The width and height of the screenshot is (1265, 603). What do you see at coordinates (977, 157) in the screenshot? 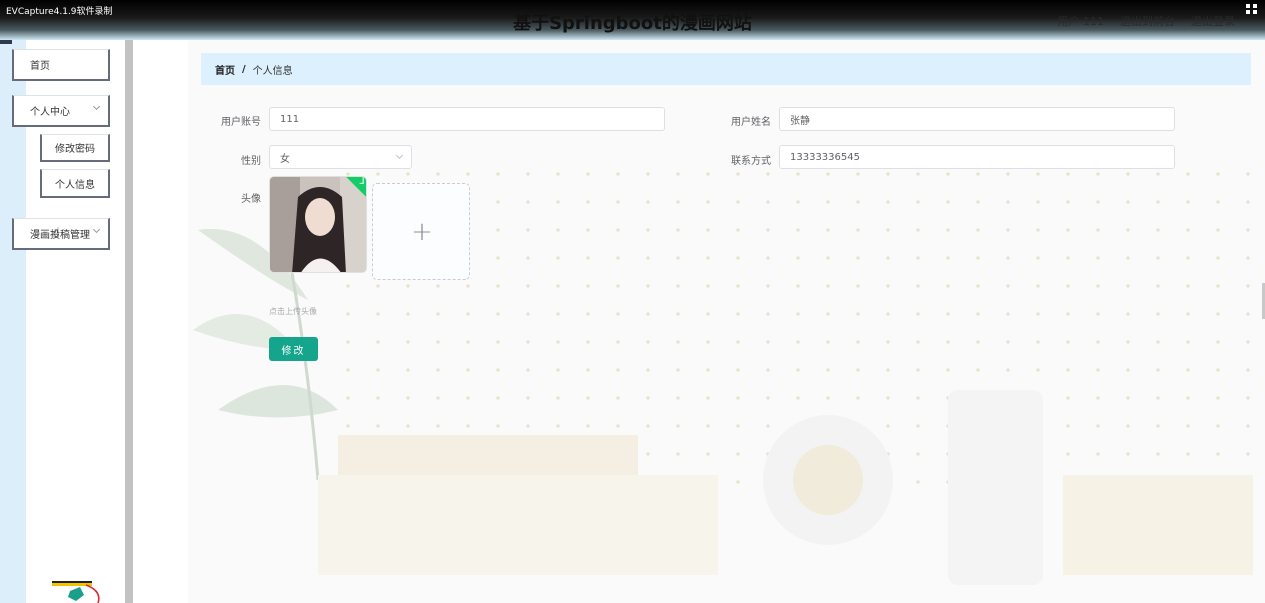
I see `phone-field: 13333336545` at bounding box center [977, 157].